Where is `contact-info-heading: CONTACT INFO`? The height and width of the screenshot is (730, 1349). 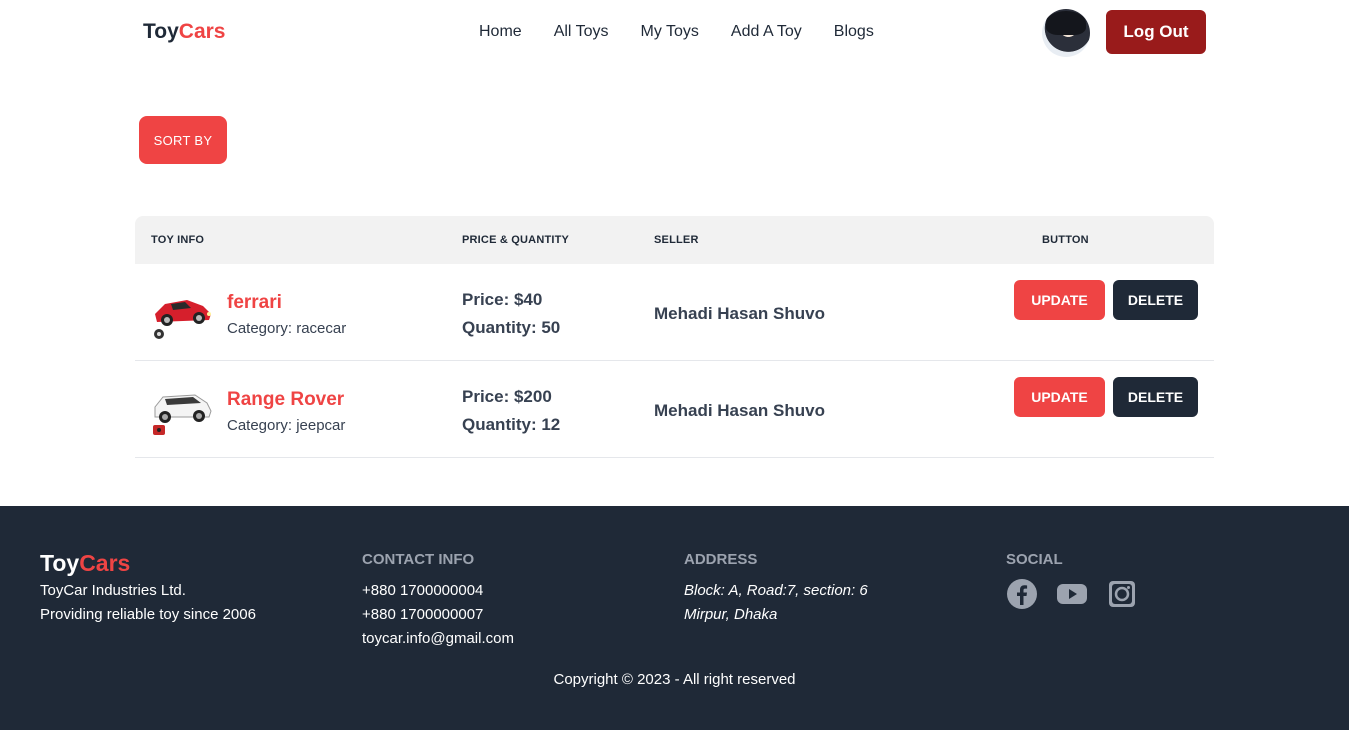 contact-info-heading: CONTACT INFO is located at coordinates (418, 559).